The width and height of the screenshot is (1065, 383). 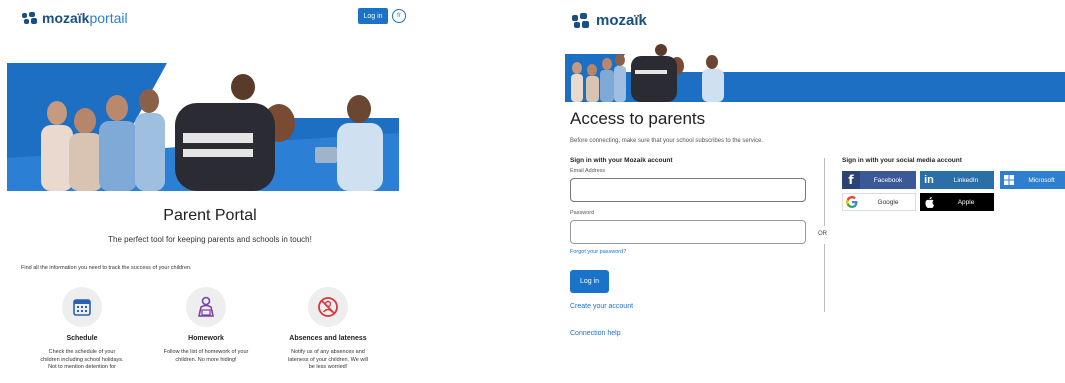 I want to click on google-label: Google, so click(x=888, y=202).